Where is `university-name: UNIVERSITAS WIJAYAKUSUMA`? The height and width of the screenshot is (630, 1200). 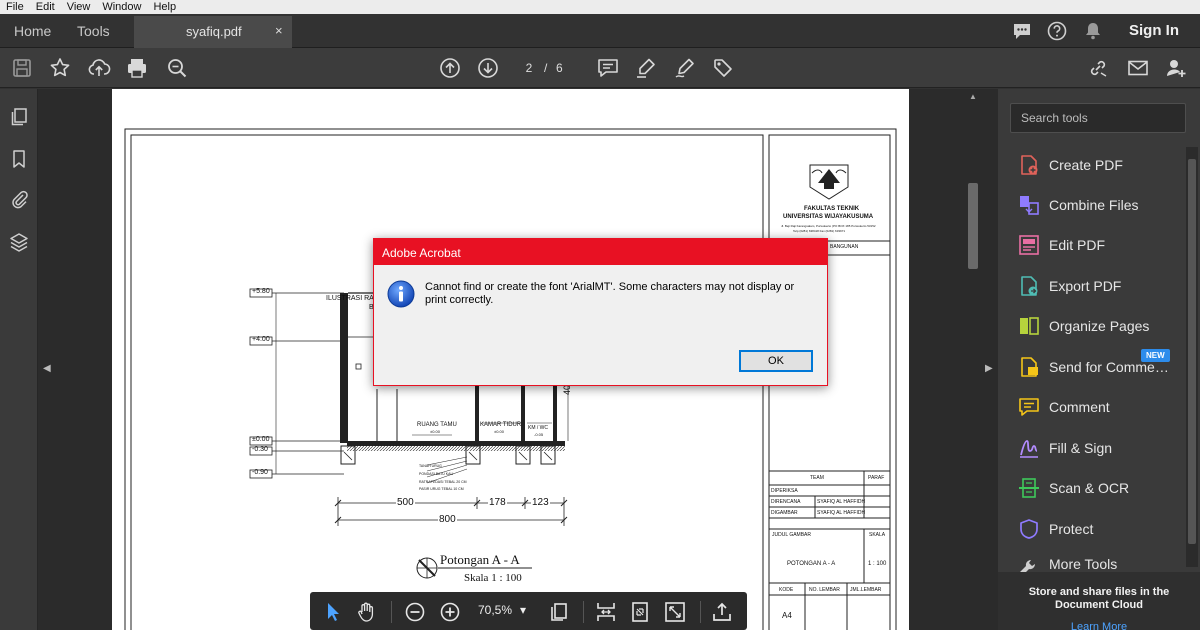
university-name: UNIVERSITAS WIJAYAKUSUMA is located at coordinates (828, 217).